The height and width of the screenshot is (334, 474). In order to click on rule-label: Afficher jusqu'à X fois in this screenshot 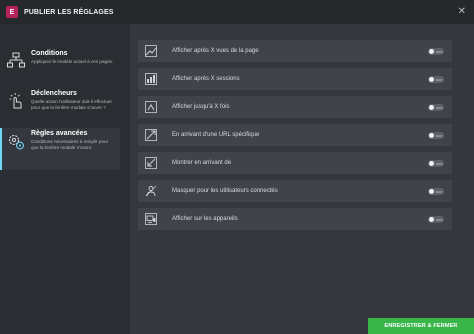, I will do `click(201, 106)`.